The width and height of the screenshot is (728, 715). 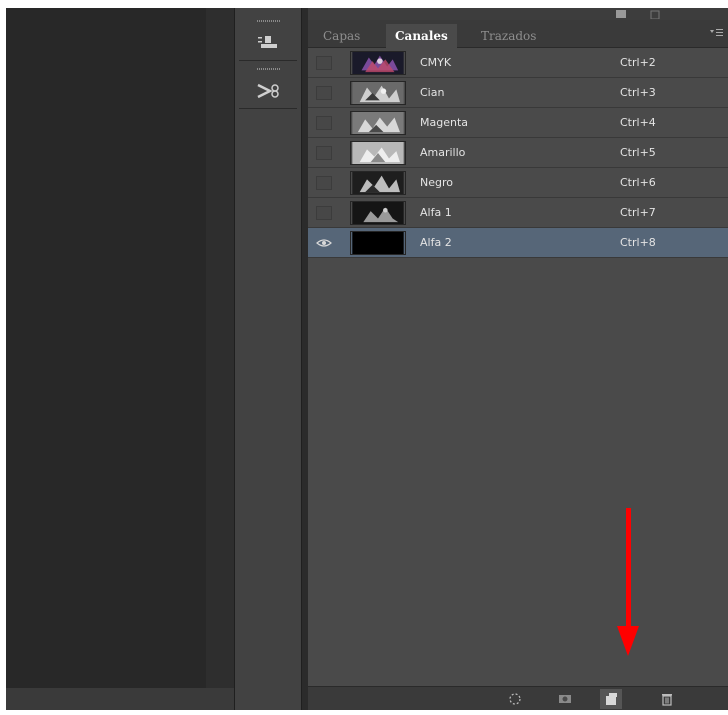 I want to click on channel-row-alfa-2: Alfa 2 Ctrl+8, so click(x=518, y=243).